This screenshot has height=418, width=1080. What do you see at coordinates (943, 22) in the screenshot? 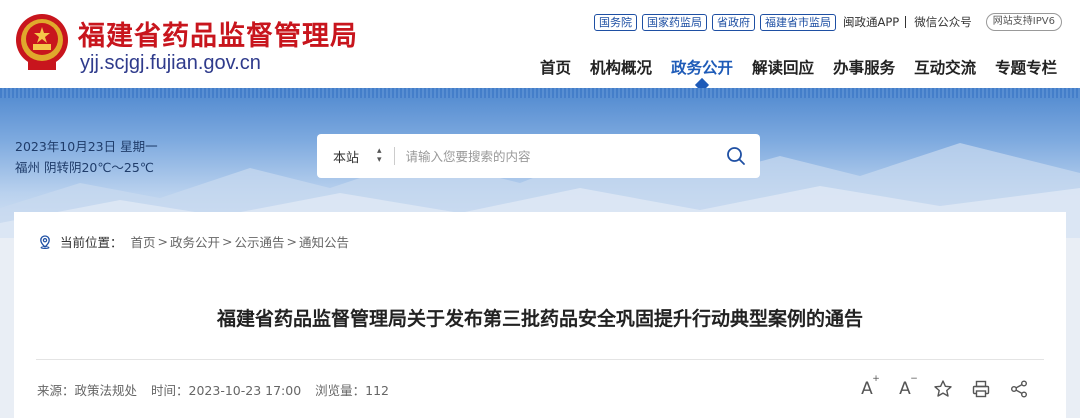
I see `wechat-link: 微信公众号` at bounding box center [943, 22].